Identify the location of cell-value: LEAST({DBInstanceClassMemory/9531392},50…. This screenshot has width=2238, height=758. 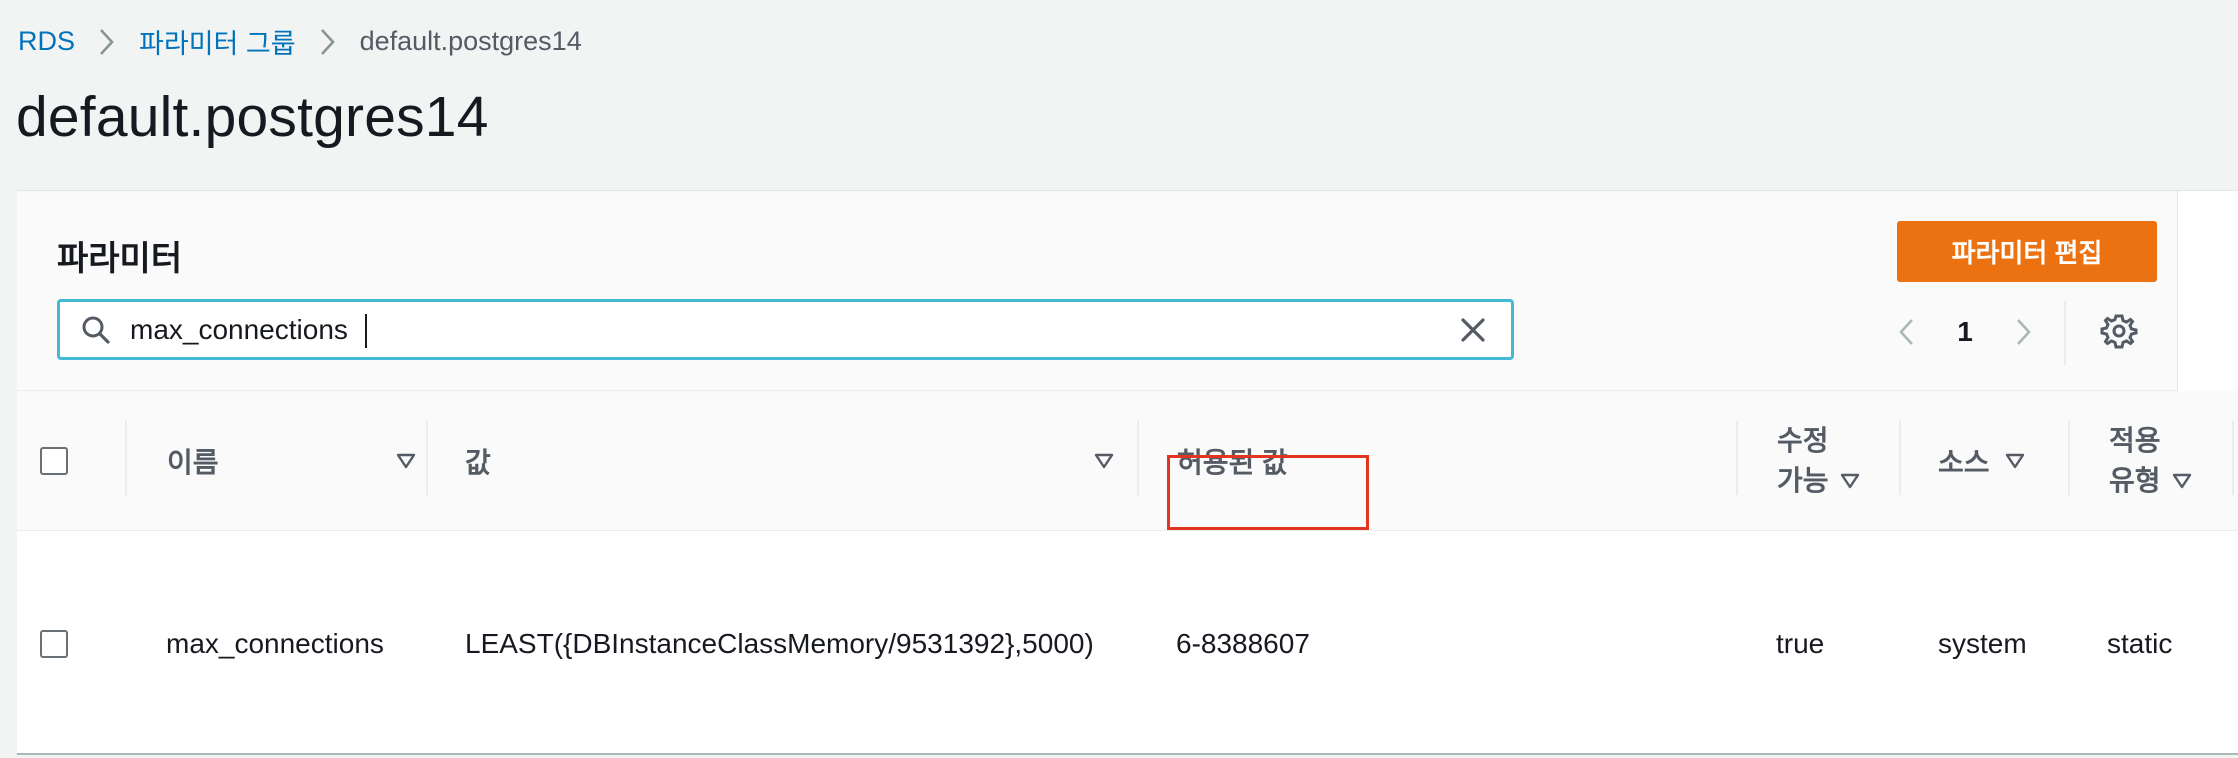
(779, 643).